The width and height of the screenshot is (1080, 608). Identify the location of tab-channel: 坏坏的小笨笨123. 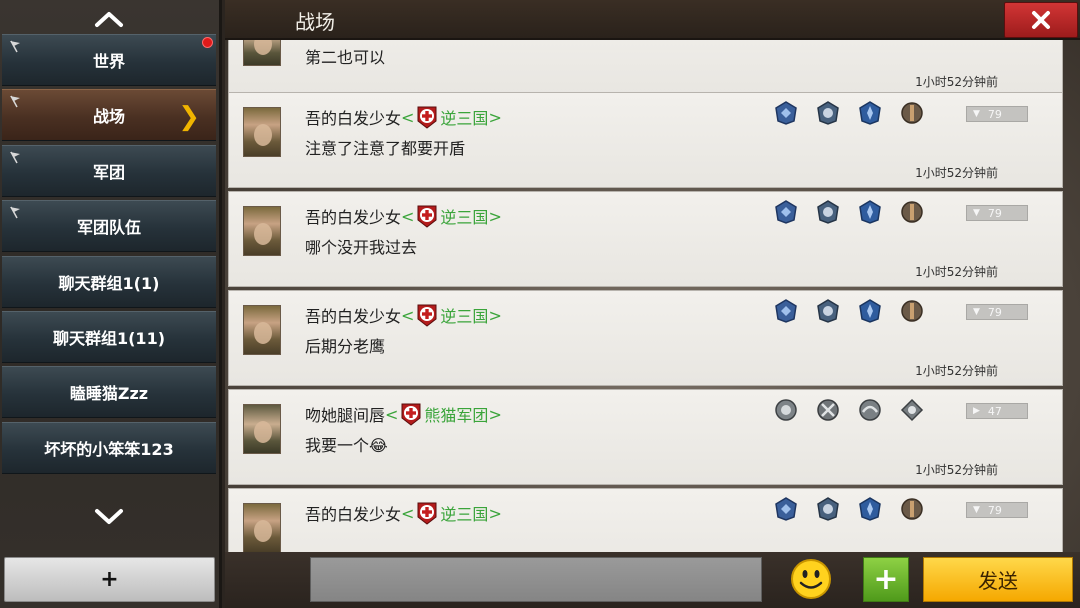
(109, 447).